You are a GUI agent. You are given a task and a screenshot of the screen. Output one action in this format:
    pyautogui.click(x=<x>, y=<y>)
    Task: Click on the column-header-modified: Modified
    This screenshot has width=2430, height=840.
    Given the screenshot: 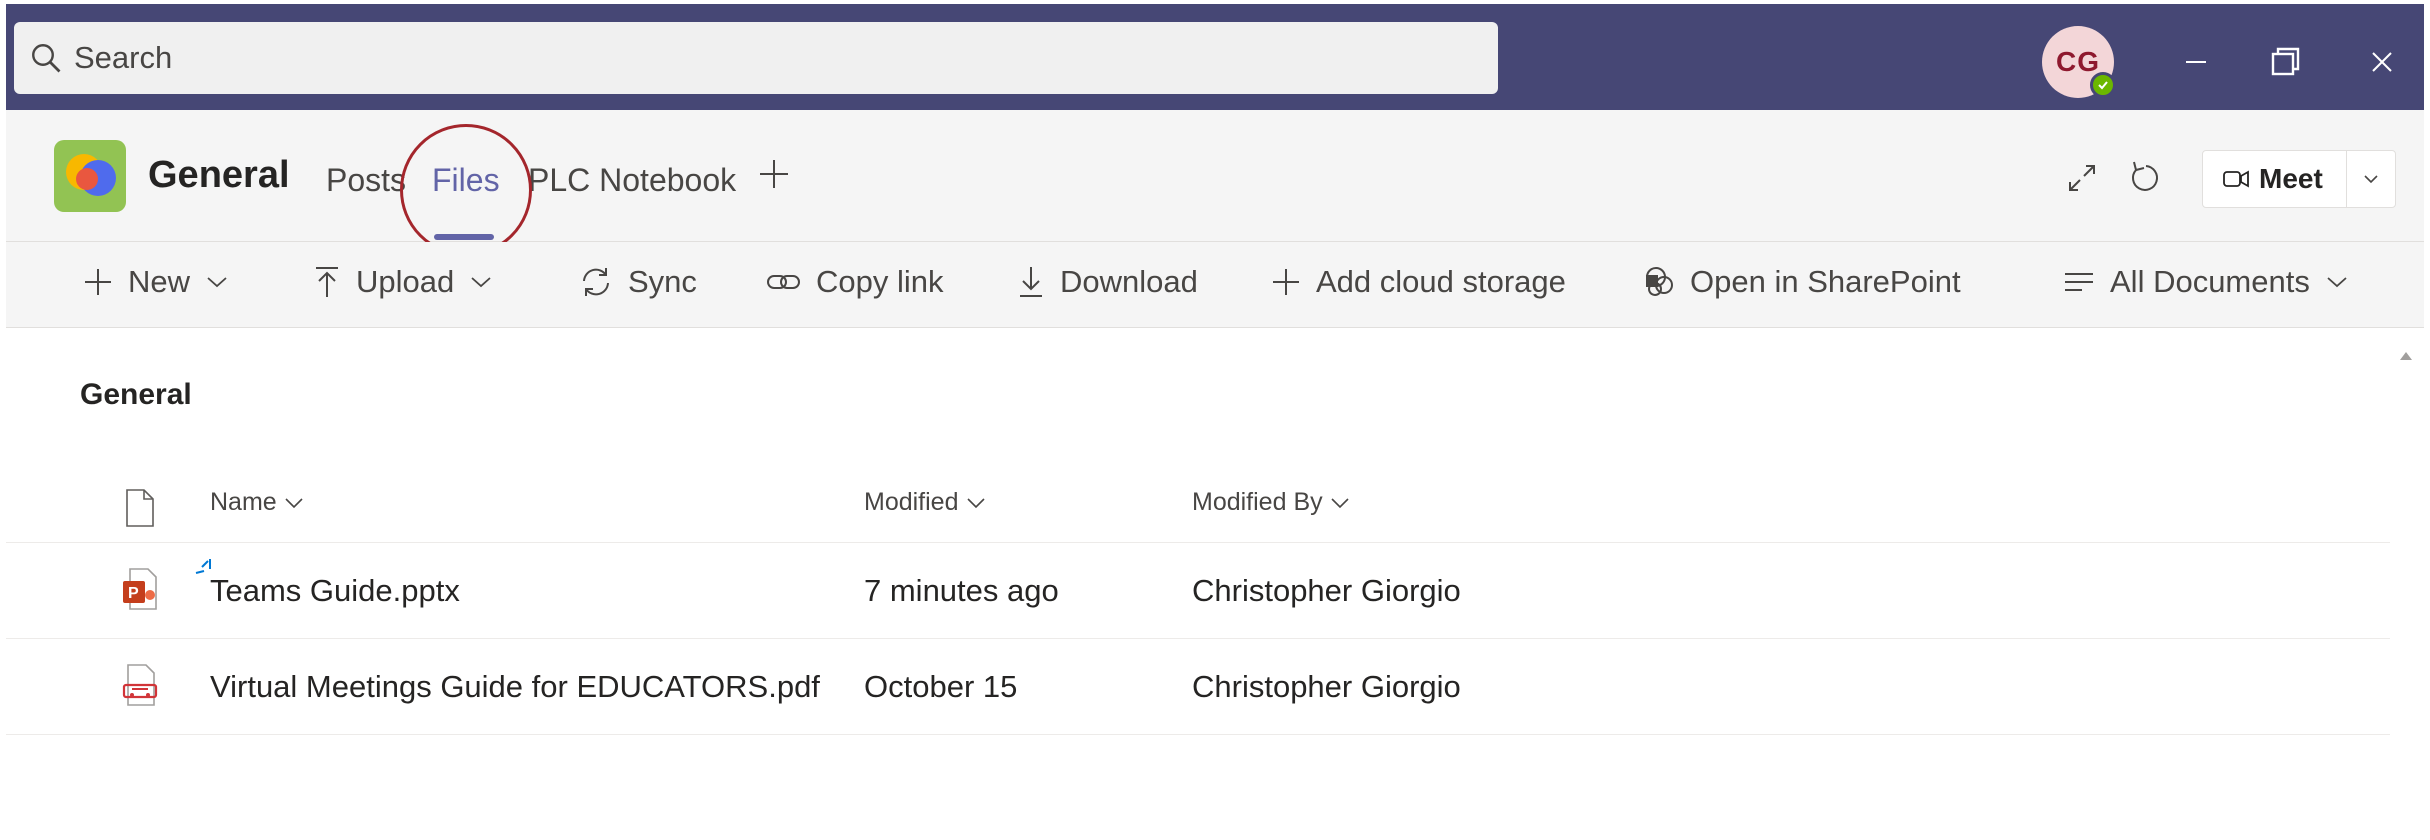 What is the action you would take?
    pyautogui.click(x=925, y=502)
    